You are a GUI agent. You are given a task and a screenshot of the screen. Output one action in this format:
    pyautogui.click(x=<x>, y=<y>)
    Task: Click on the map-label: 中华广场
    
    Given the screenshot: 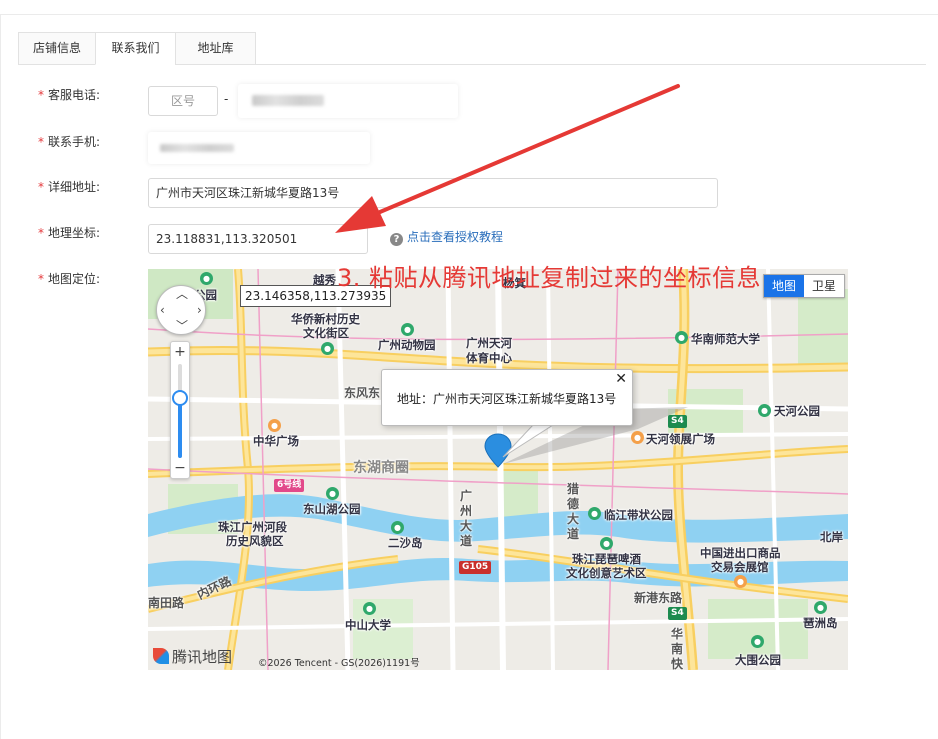 What is the action you would take?
    pyautogui.click(x=276, y=441)
    